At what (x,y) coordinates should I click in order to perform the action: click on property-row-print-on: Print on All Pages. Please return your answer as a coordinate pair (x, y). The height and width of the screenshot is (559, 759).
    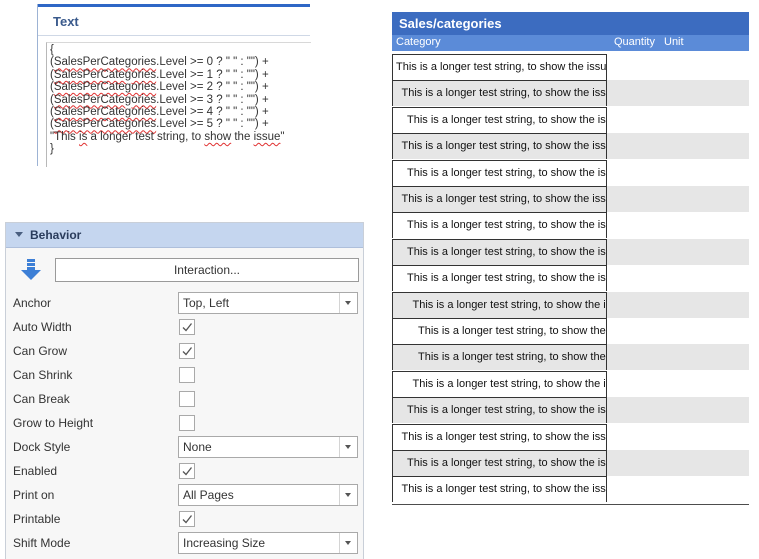
    Looking at the image, I should click on (184, 495).